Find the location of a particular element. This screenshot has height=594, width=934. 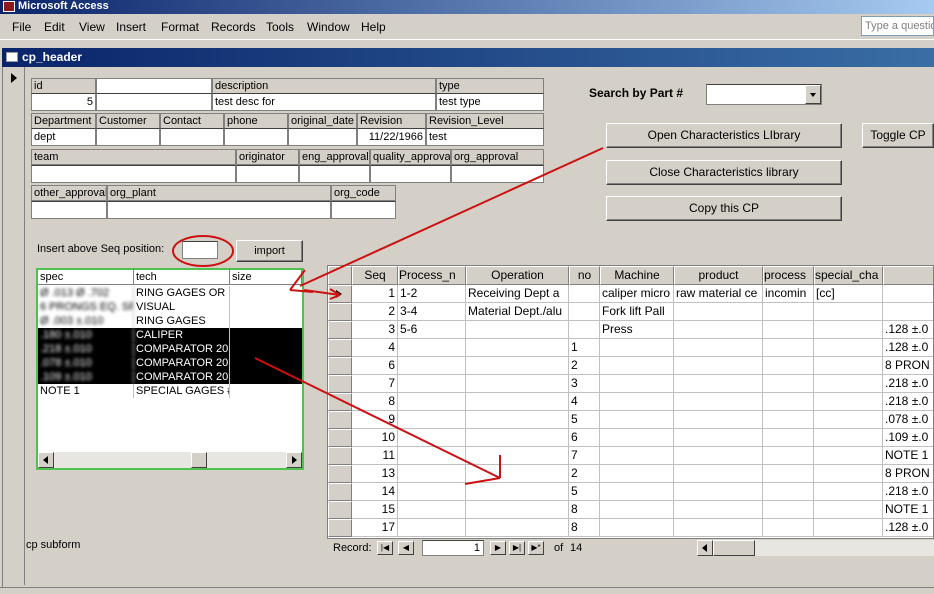

cell-no: 7 is located at coordinates (584, 456).